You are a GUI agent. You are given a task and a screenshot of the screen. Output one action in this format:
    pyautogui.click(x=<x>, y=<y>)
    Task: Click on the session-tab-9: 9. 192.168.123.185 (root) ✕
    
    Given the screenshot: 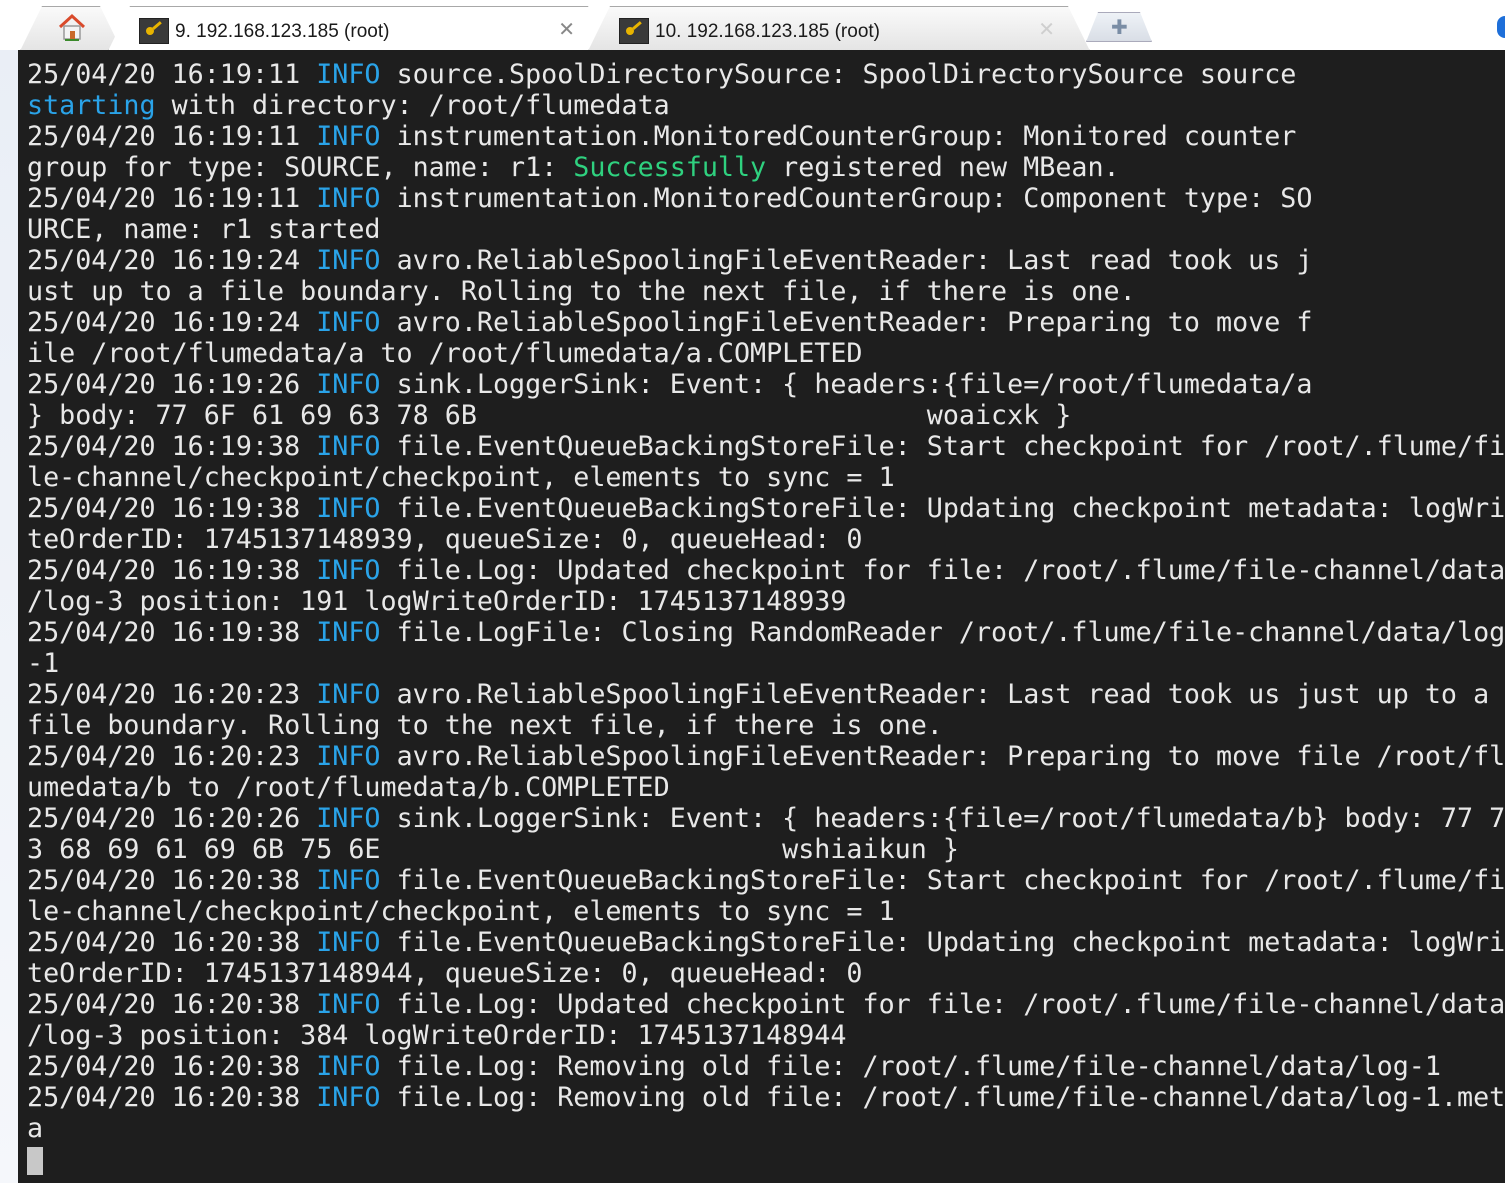 What is the action you would take?
    pyautogui.click(x=359, y=28)
    